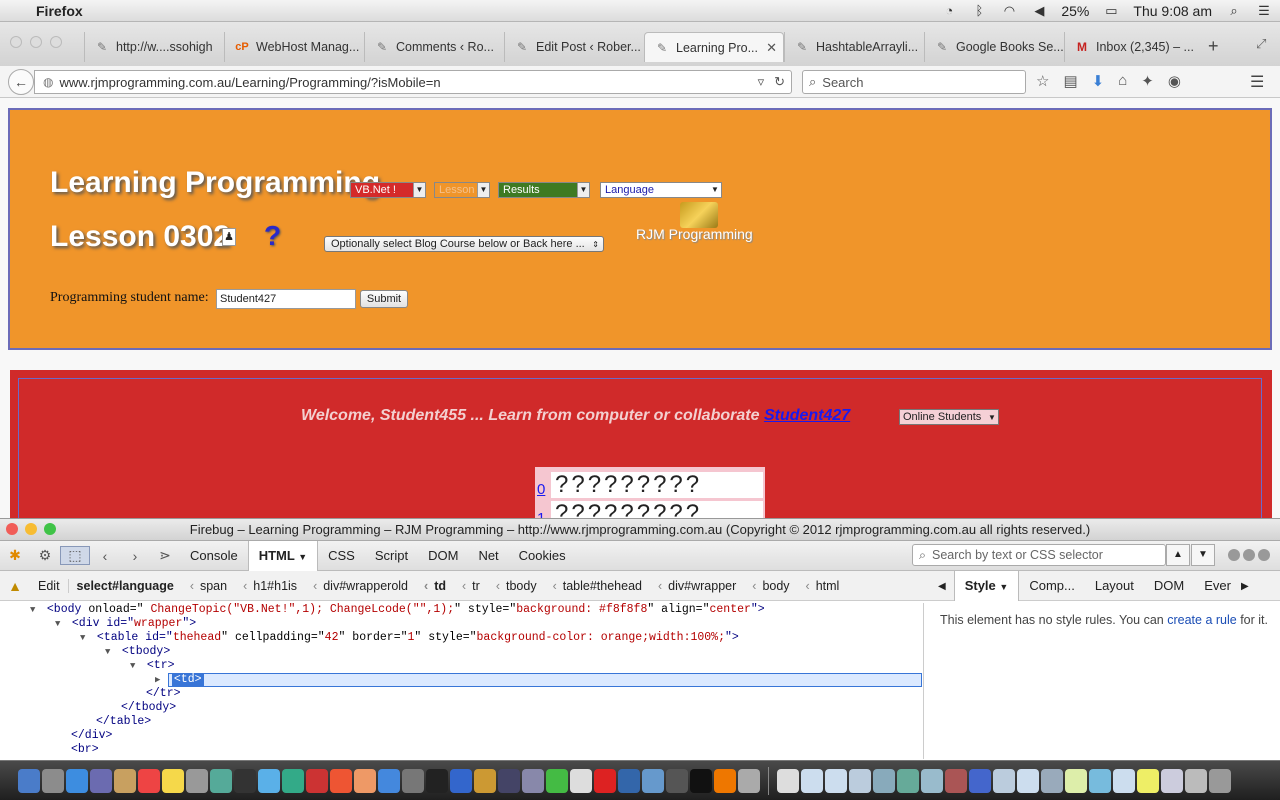 The image size is (1280, 800). I want to click on back-arrow-icon: ‹, so click(105, 556).